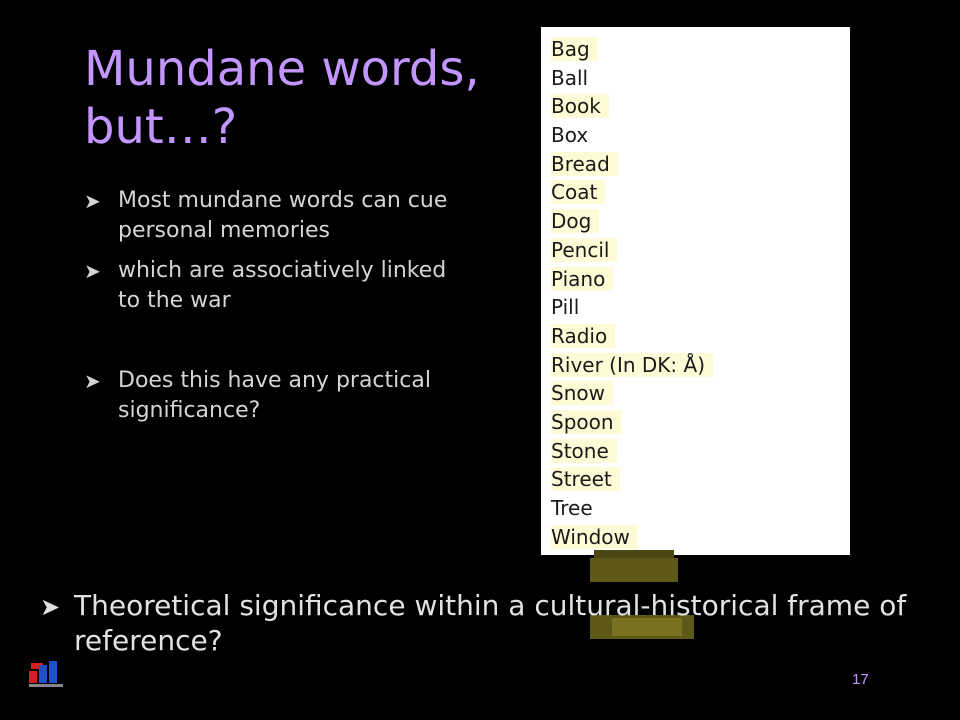  What do you see at coordinates (282, 98) in the screenshot?
I see `slide-title: Mundane words, but…?` at bounding box center [282, 98].